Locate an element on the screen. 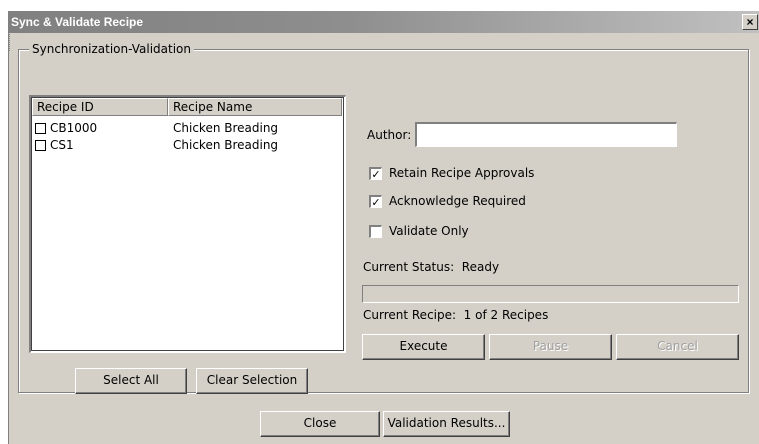 The image size is (759, 444). list-header: Recipe ID Recipe Name is located at coordinates (188, 107).